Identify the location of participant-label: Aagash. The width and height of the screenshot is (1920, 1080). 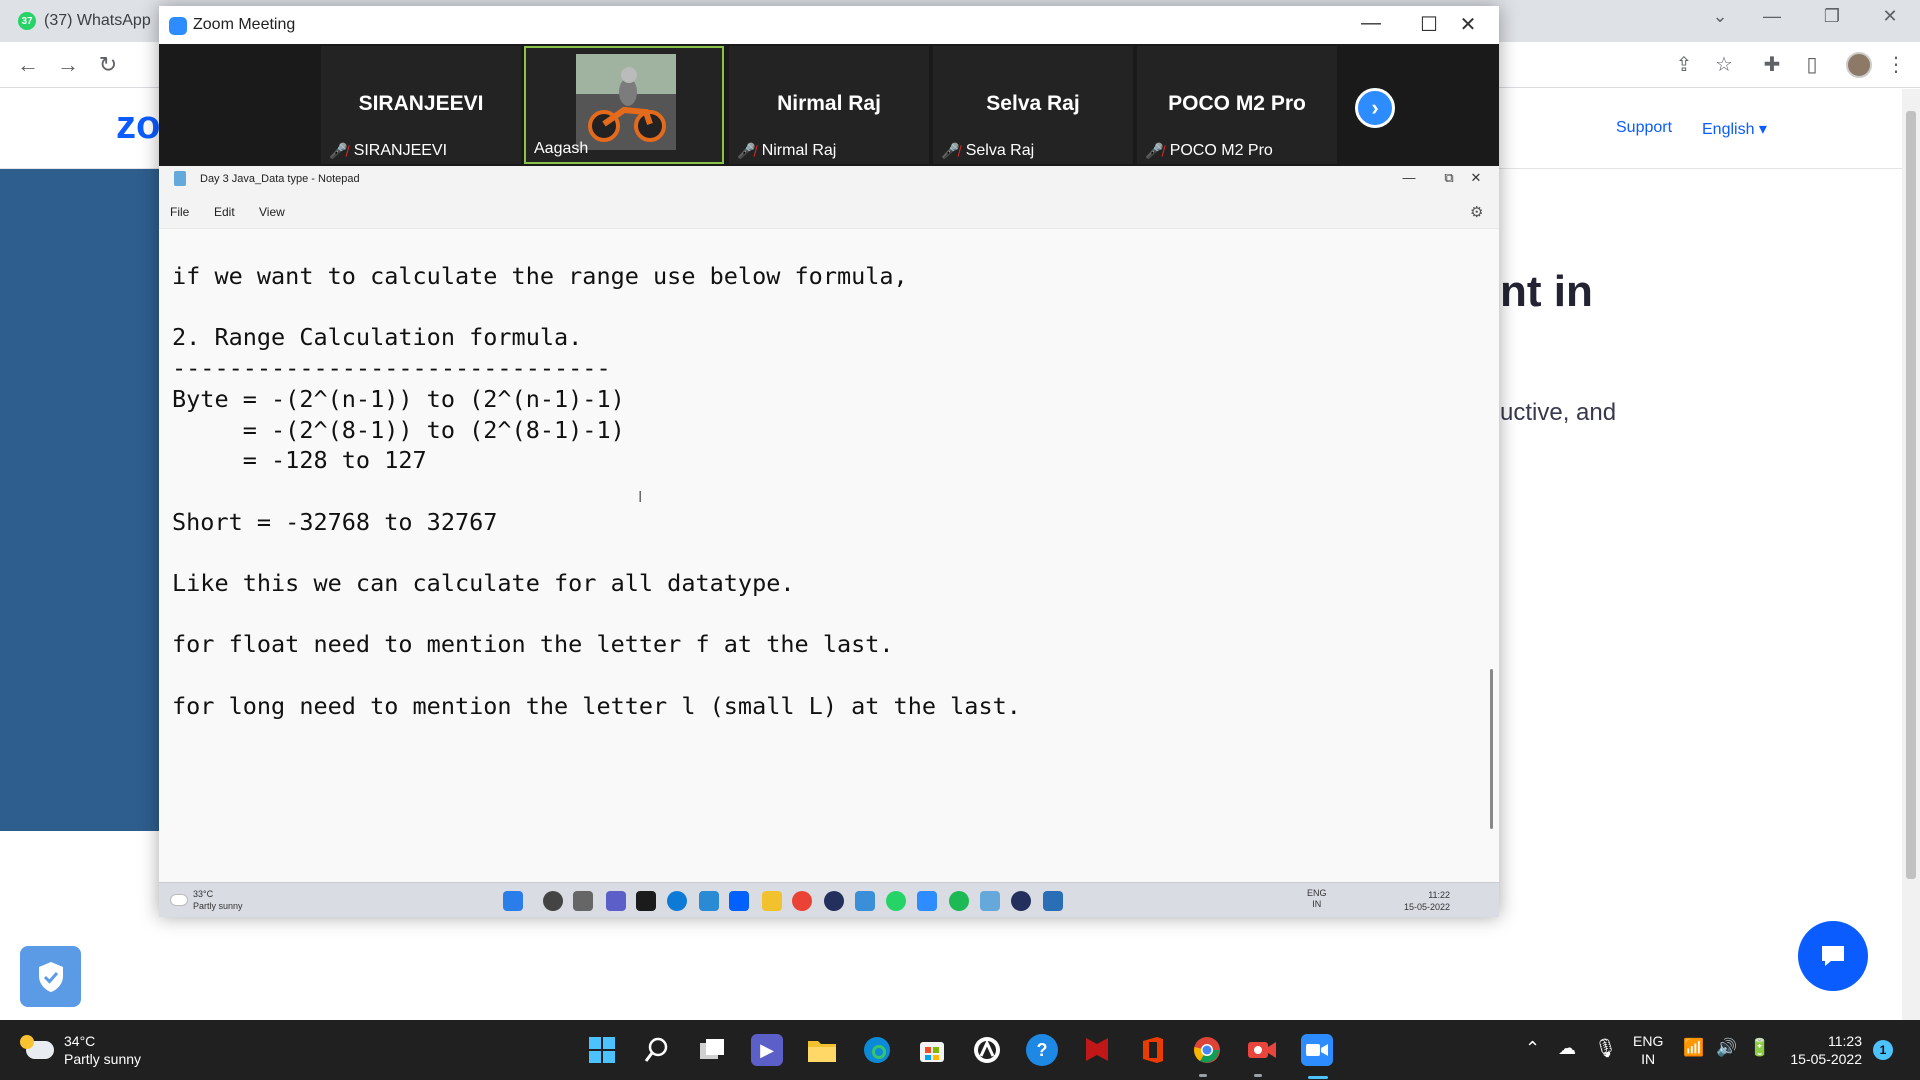
(561, 149).